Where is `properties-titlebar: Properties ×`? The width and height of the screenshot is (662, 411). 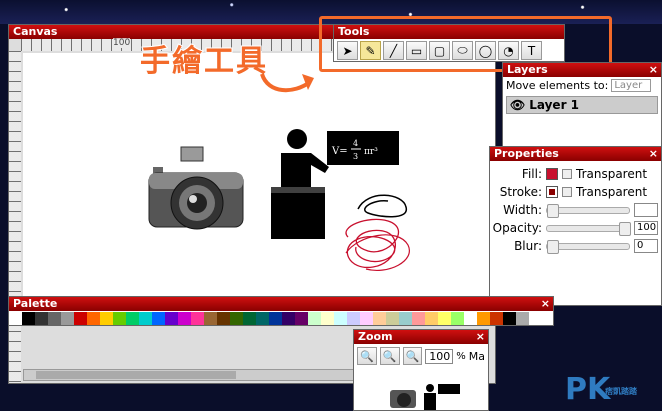 properties-titlebar: Properties × is located at coordinates (575, 154).